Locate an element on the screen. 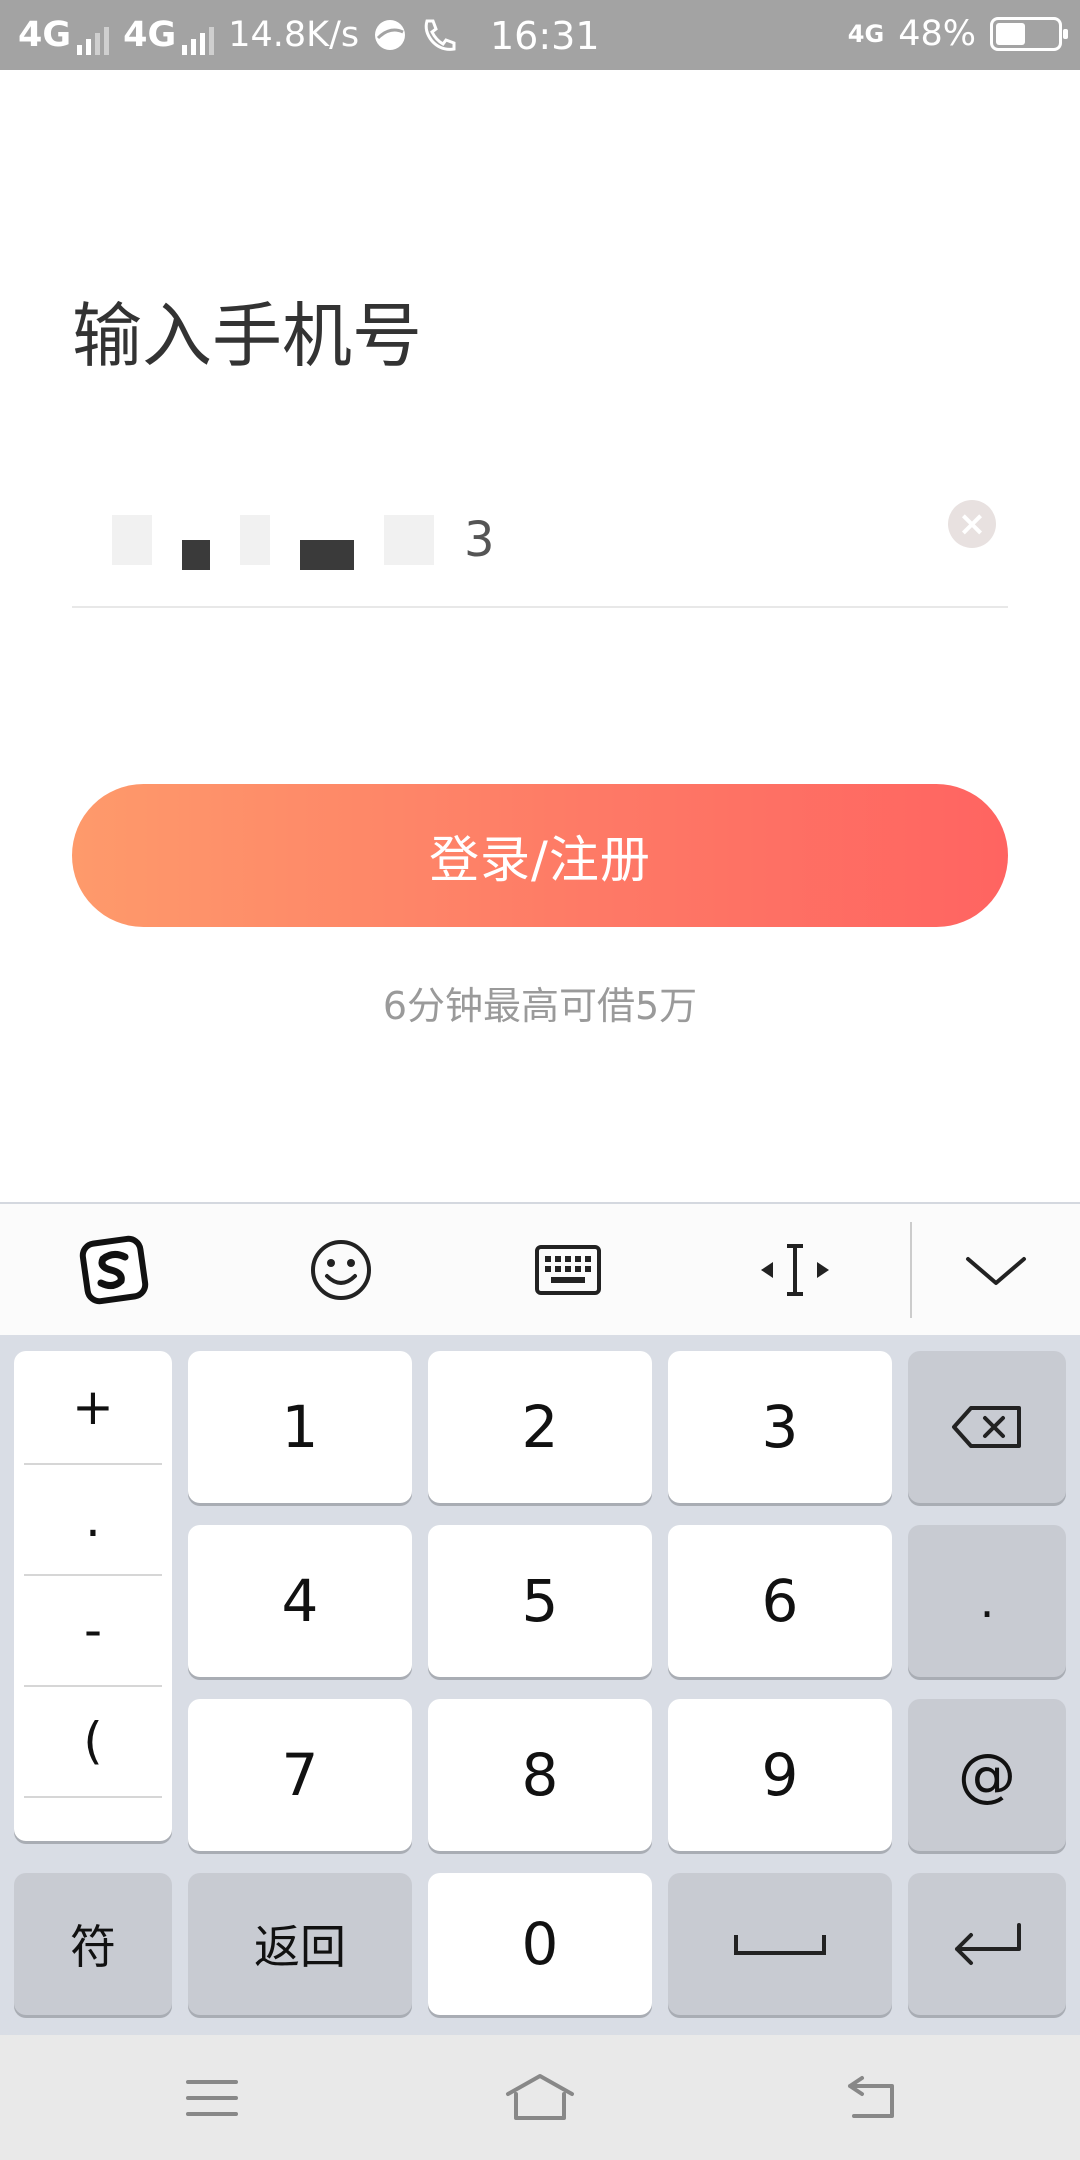 Image resolution: width=1080 pixels, height=2160 pixels. key-1: 1 is located at coordinates (300, 1427).